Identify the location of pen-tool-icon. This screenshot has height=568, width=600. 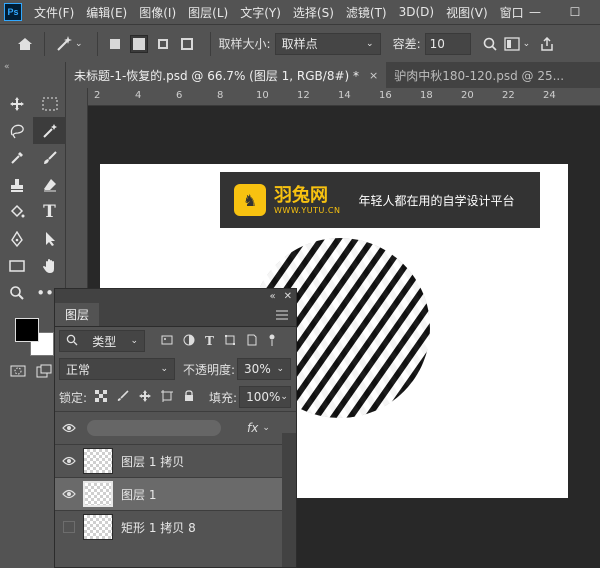
(16, 238).